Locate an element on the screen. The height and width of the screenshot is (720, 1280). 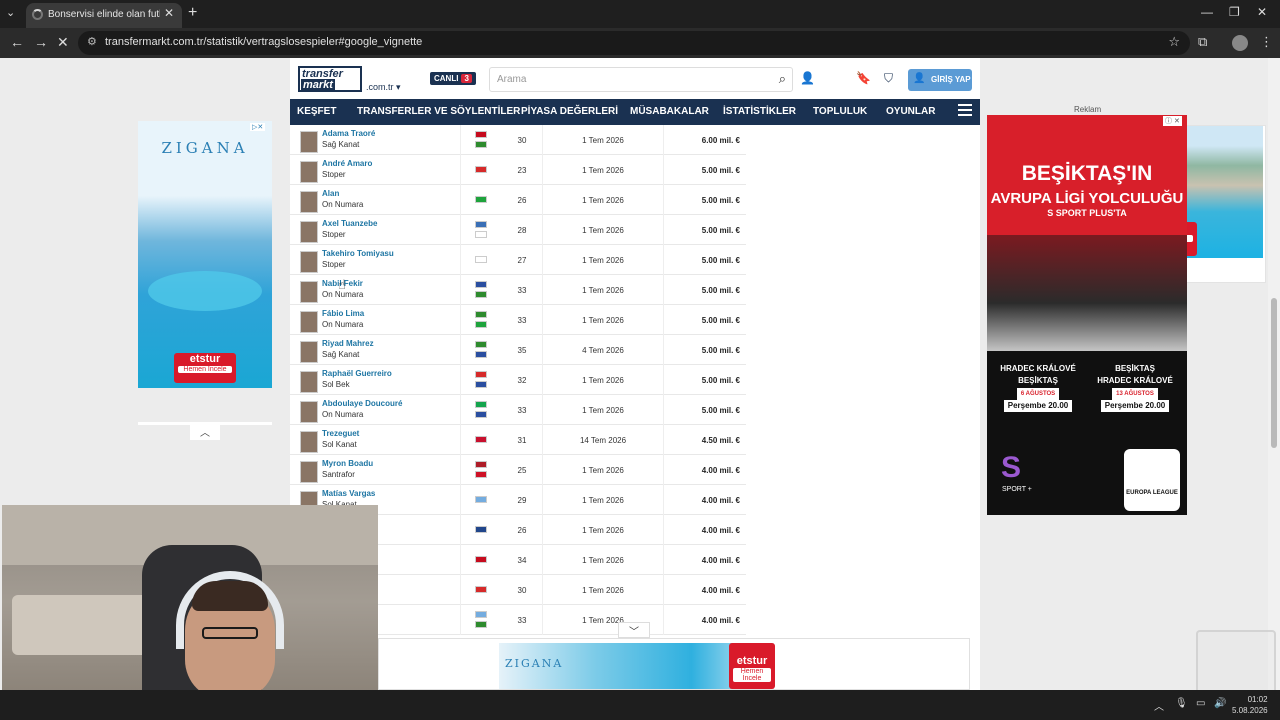
browser-tab: Bonservisi elinde olan futbolcul ✕ is located at coordinates (104, 15).